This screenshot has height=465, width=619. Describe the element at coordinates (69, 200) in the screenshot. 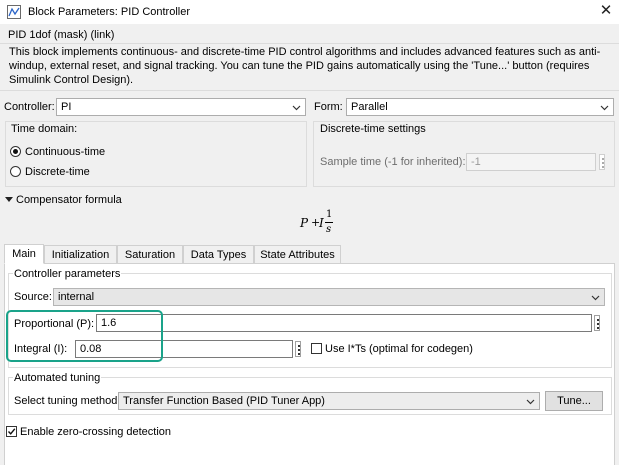

I see `compensator-formula-label: Compensator formula` at that location.